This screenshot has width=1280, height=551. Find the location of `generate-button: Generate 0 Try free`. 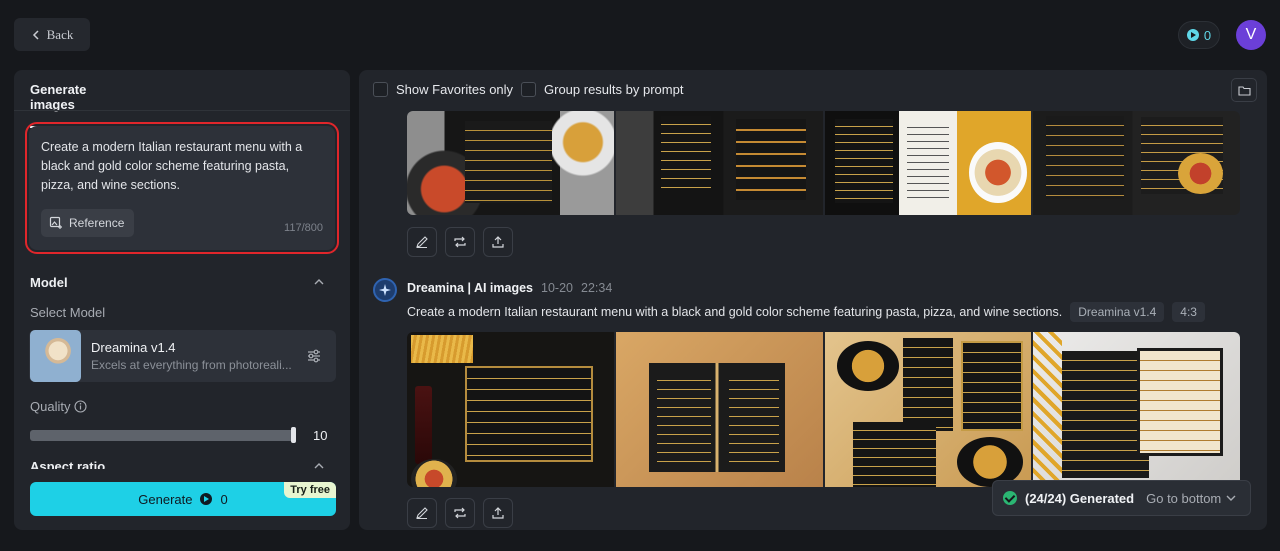

generate-button: Generate 0 Try free is located at coordinates (183, 499).